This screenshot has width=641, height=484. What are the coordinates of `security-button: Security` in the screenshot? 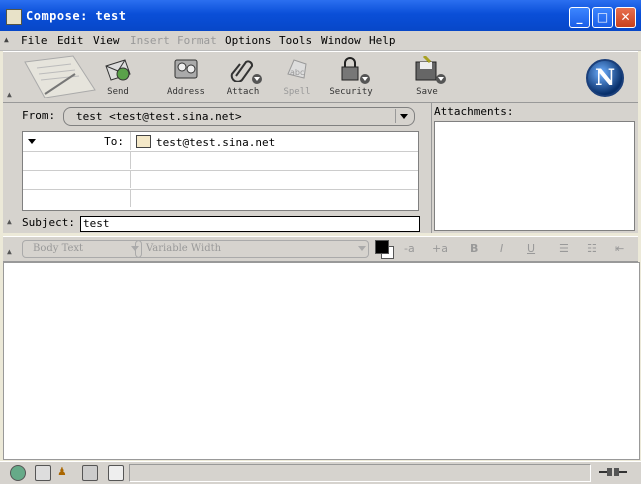 It's located at (351, 77).